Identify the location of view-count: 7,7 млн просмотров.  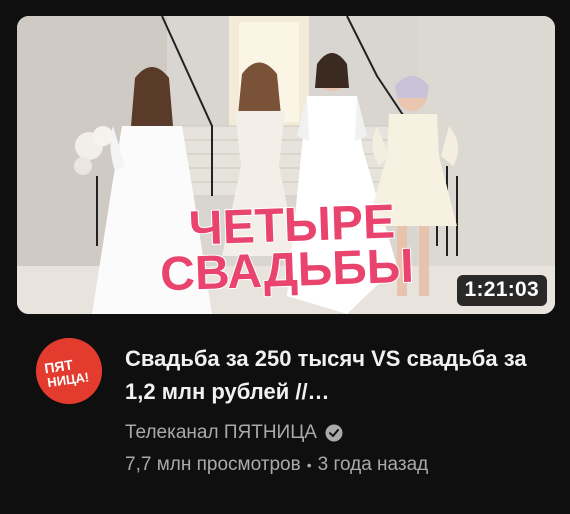
(213, 464).